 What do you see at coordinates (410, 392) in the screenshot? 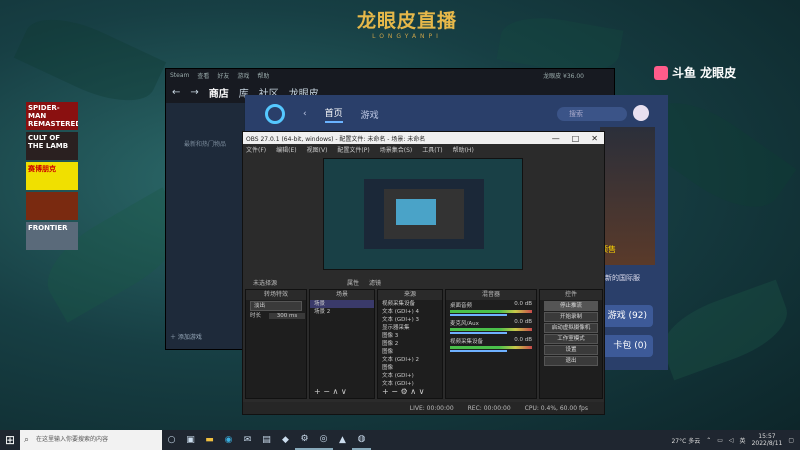
I see `sources-toolbar: + − ⚙ ∧ ∨` at bounding box center [410, 392].